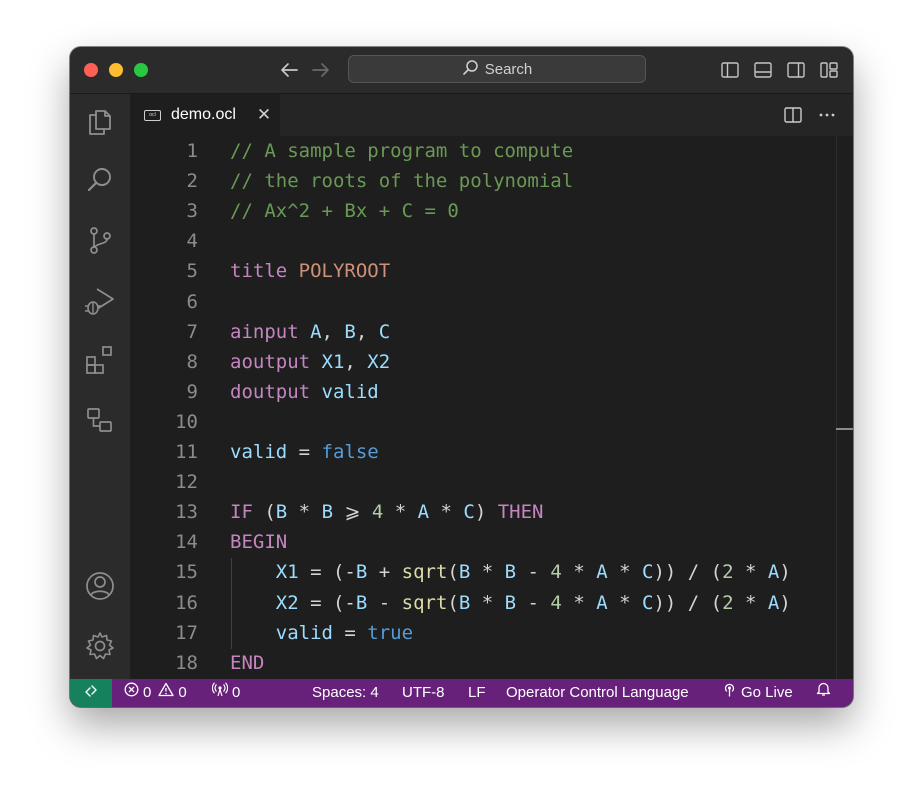 The height and width of the screenshot is (800, 923). Describe the element at coordinates (192, 151) in the screenshot. I see `line-number: 1` at that location.